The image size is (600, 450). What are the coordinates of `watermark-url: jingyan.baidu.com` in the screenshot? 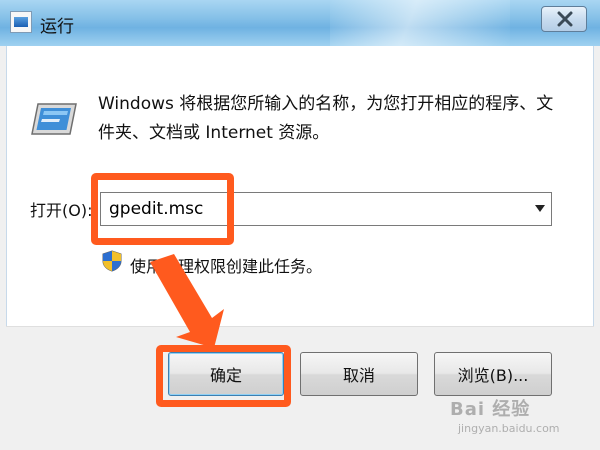 It's located at (509, 428).